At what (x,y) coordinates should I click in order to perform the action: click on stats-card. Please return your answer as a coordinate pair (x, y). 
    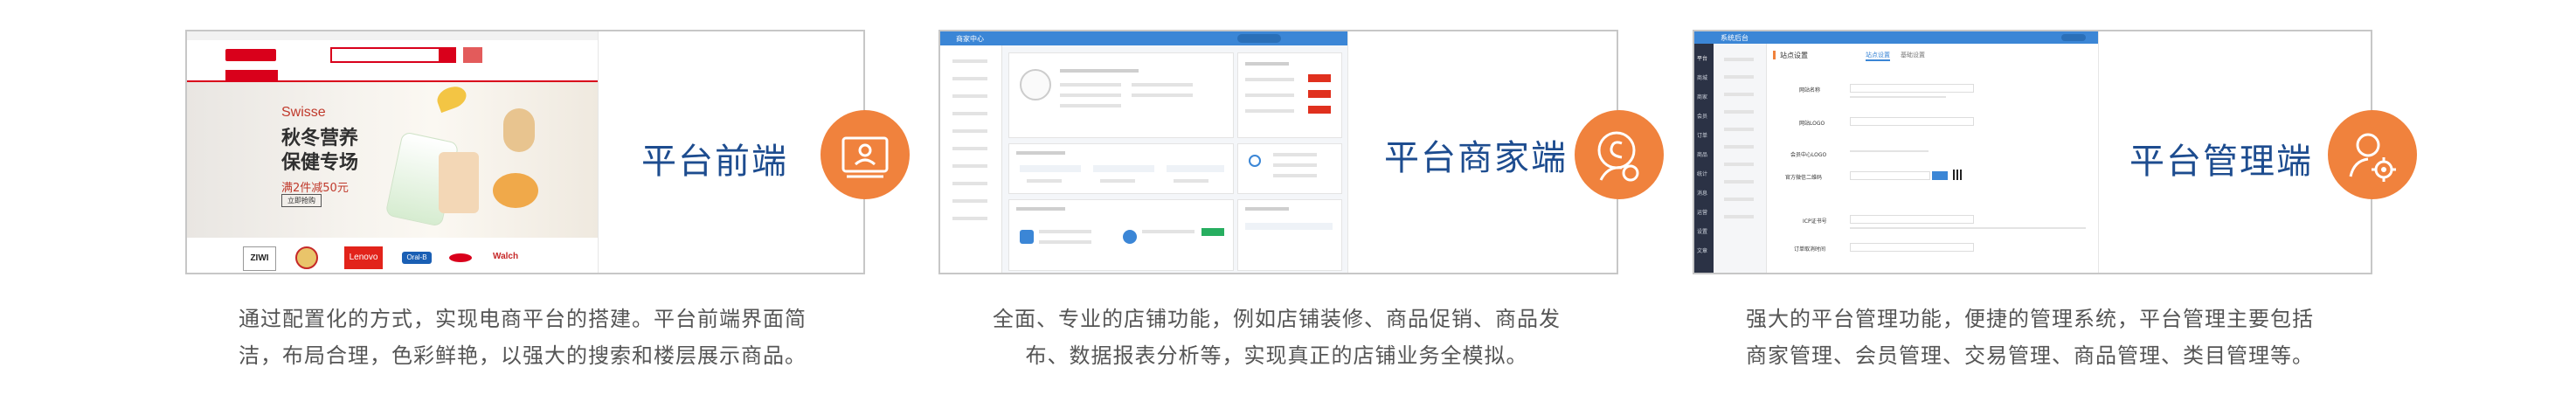
    Looking at the image, I should click on (1121, 169).